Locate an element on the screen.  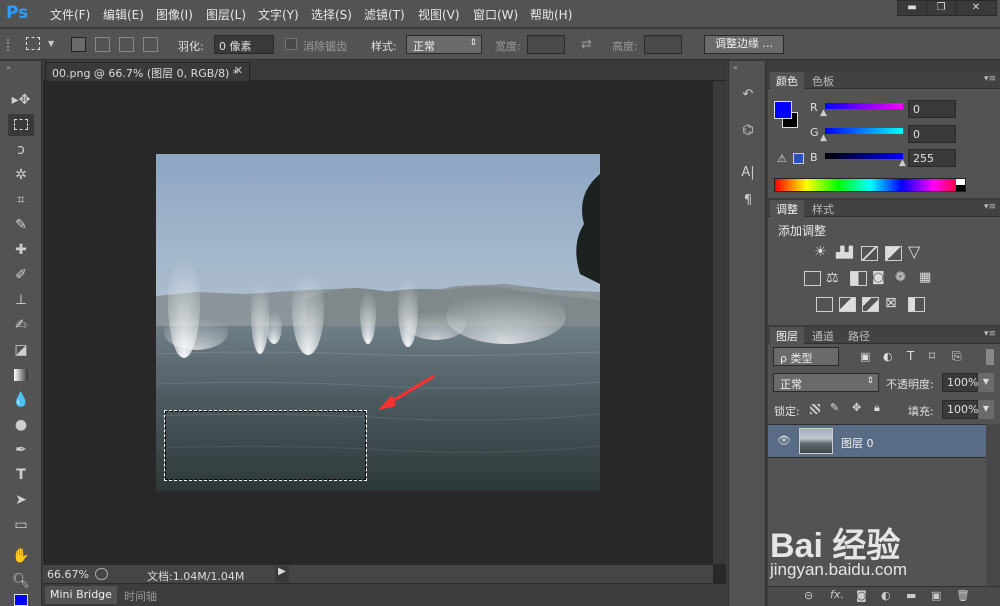
tab-paths: 路径 is located at coordinates (859, 335).